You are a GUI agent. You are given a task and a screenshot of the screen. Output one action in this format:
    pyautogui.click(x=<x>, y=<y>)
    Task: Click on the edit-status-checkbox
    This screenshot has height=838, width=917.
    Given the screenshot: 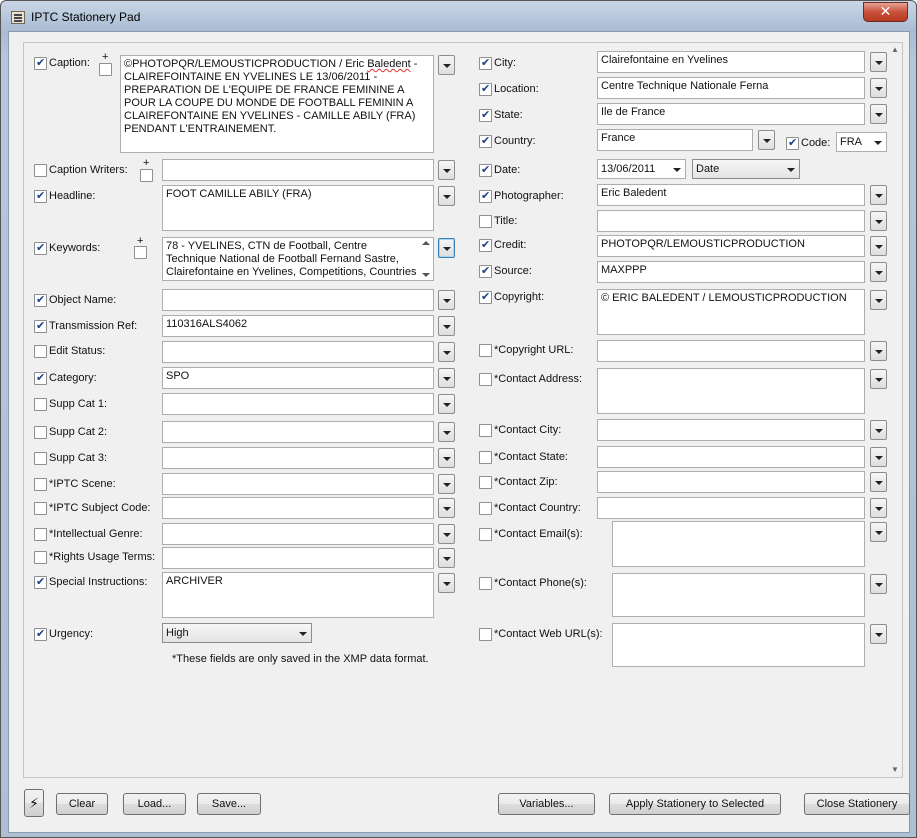 What is the action you would take?
    pyautogui.click(x=40, y=351)
    